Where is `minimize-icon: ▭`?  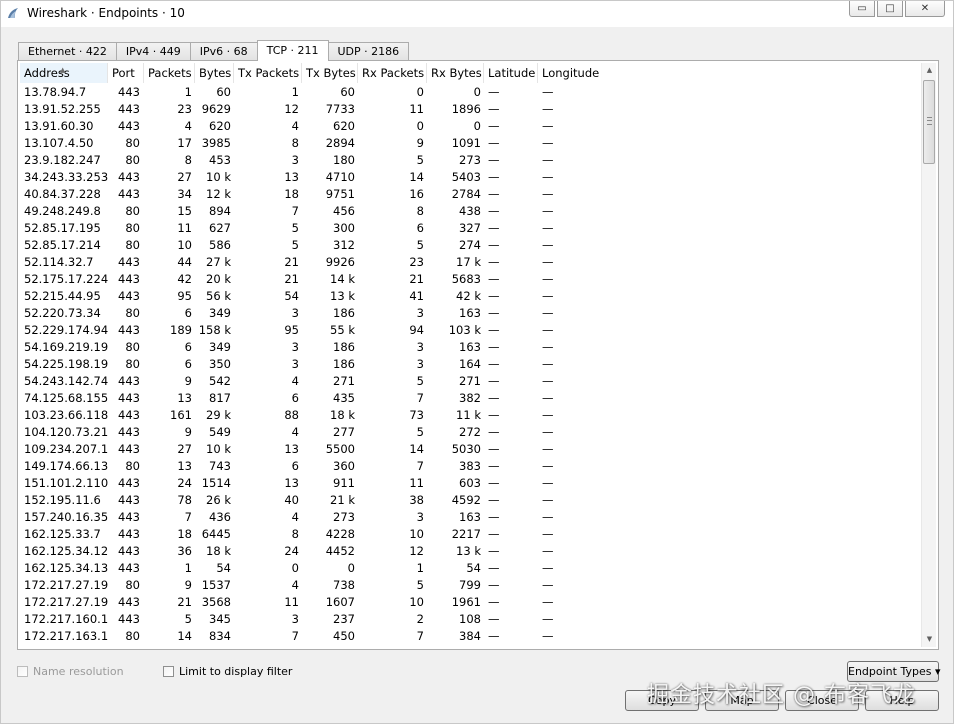 minimize-icon: ▭ is located at coordinates (862, 9).